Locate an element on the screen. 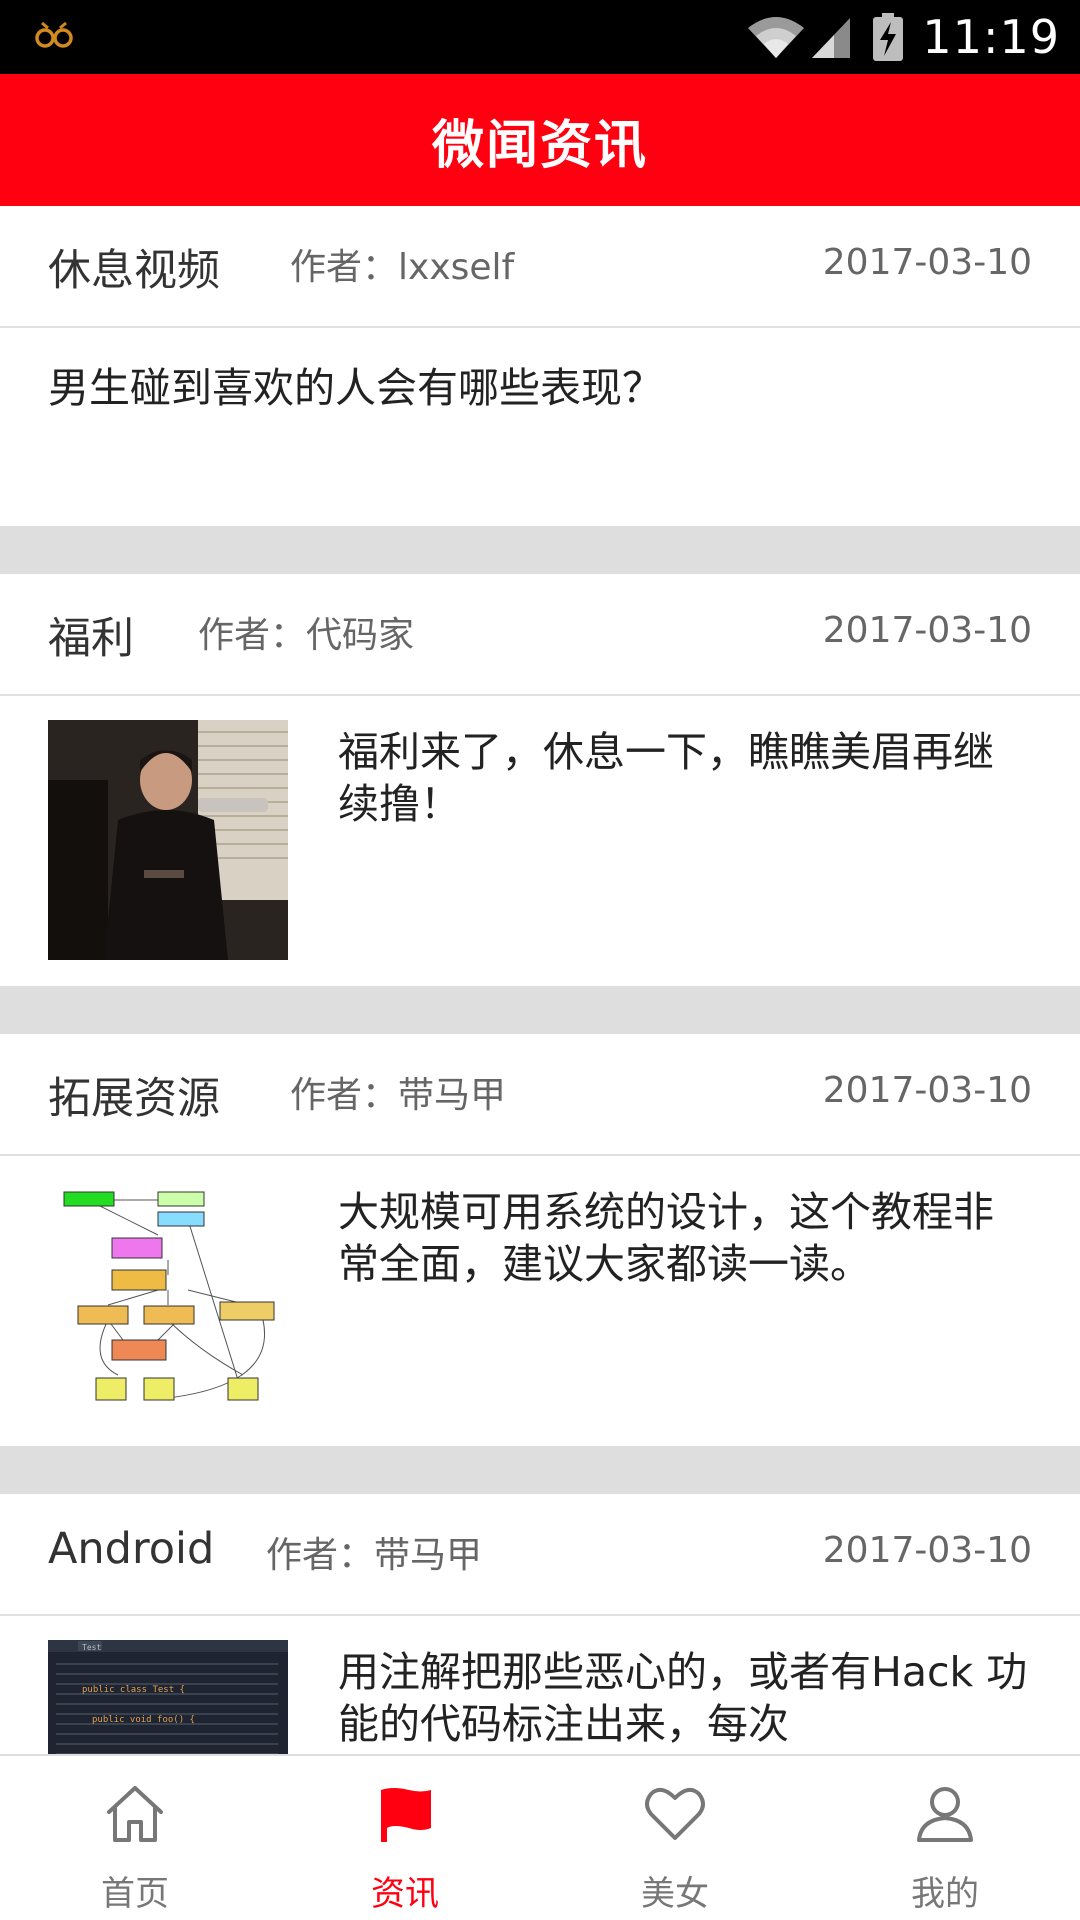 This screenshot has width=1080, height=1920. code-line: public class Test { is located at coordinates (133, 1690).